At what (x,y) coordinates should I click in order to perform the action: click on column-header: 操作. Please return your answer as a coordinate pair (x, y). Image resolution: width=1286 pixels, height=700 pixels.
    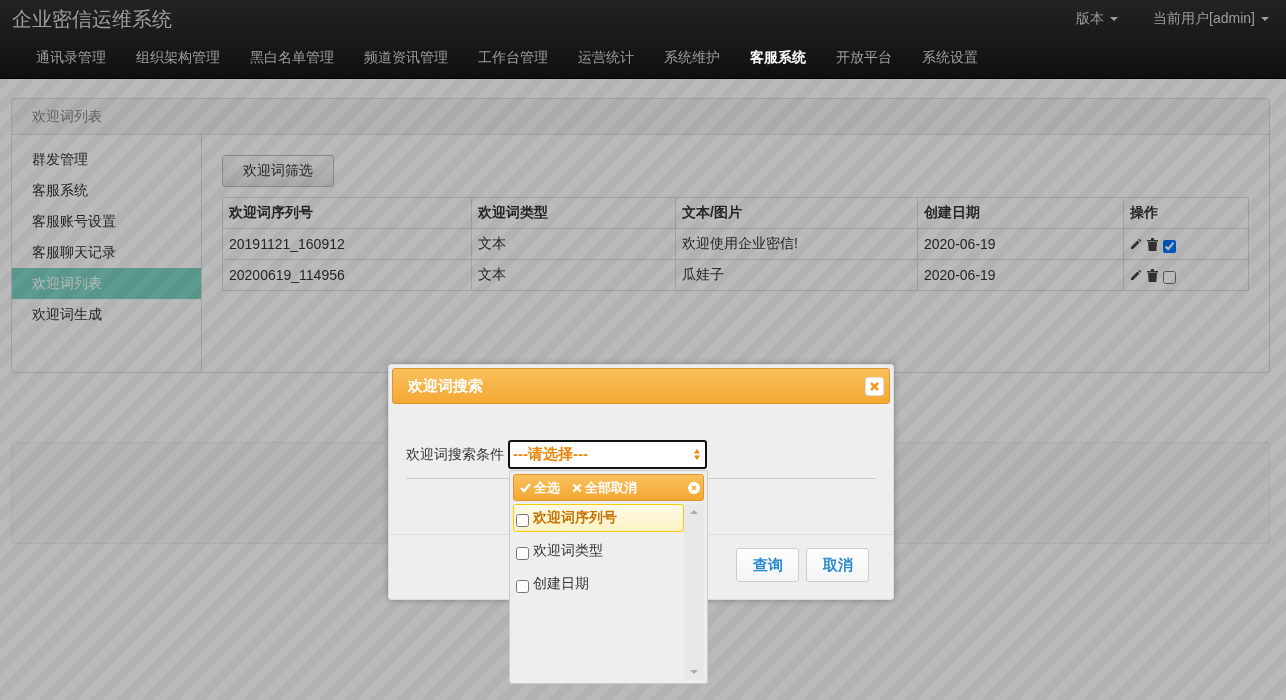
    Looking at the image, I should click on (1186, 213).